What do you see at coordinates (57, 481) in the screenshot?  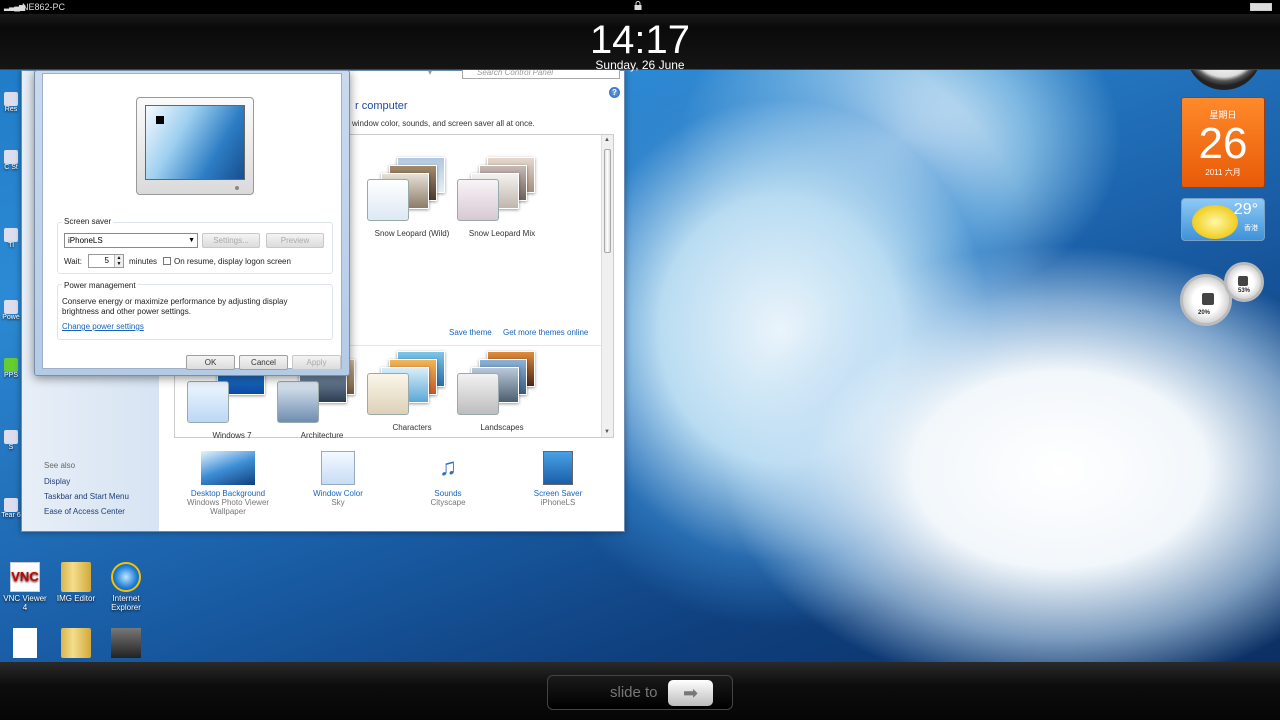 I see `see-also-display-link: Display` at bounding box center [57, 481].